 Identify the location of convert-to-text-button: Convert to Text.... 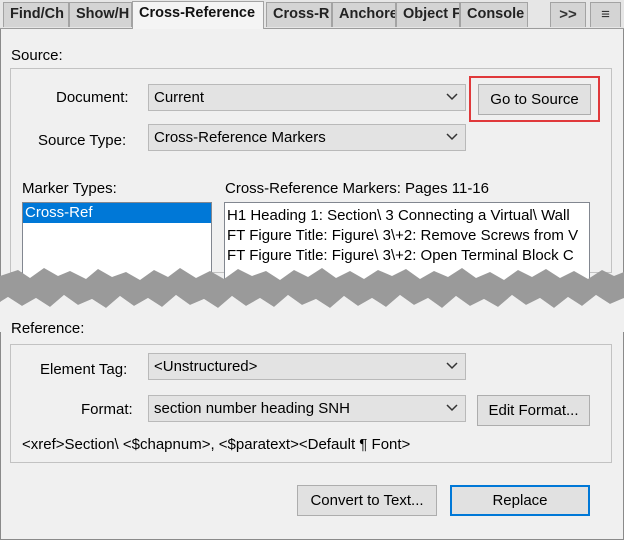
(367, 500).